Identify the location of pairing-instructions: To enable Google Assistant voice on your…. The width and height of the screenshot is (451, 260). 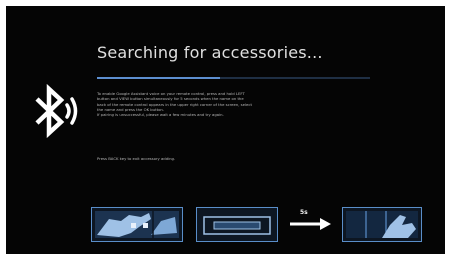
(243, 104).